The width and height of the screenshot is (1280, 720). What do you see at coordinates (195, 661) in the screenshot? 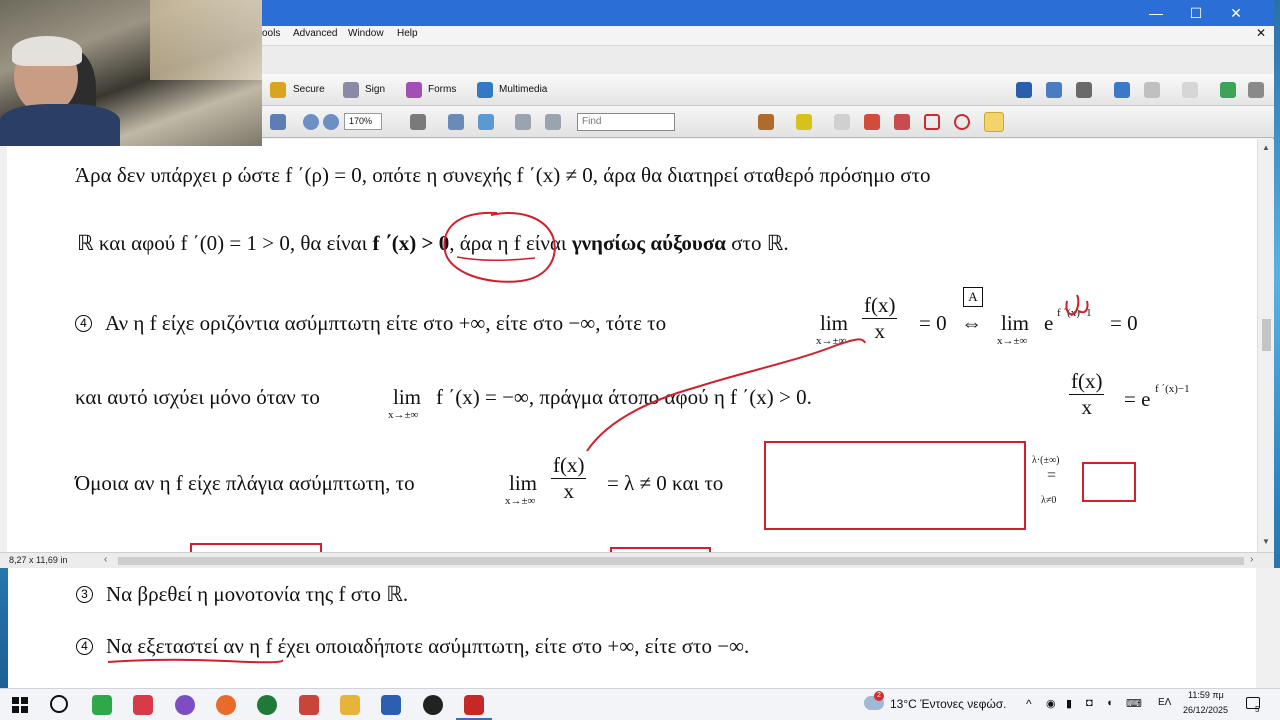
I see `red-underline-annotation` at bounding box center [195, 661].